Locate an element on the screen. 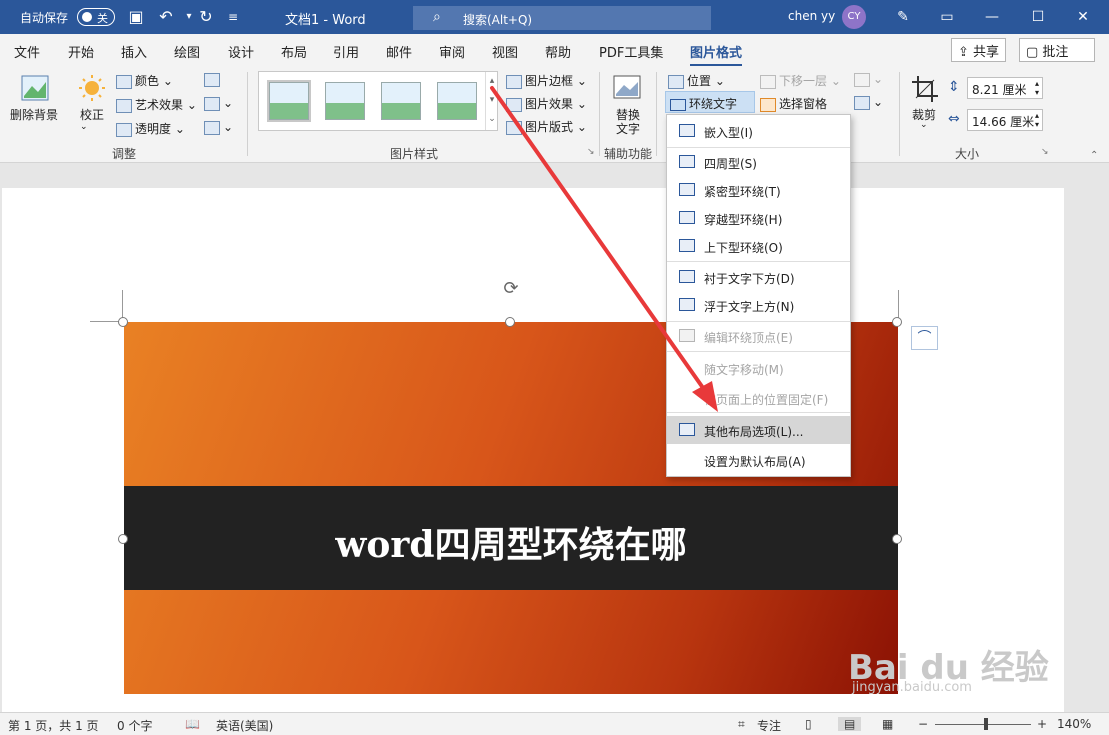  autosave-toggle: 关 is located at coordinates (96, 17).